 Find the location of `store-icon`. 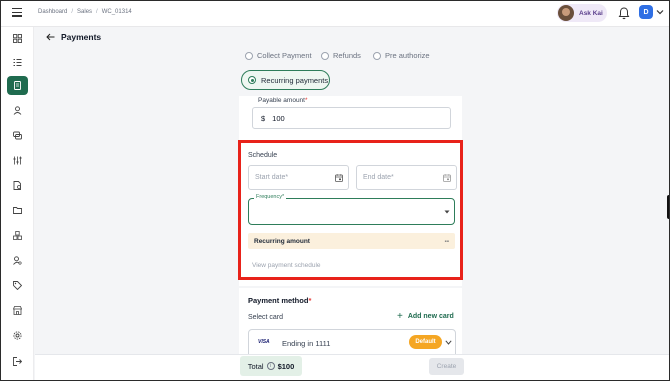

store-icon is located at coordinates (17, 310).